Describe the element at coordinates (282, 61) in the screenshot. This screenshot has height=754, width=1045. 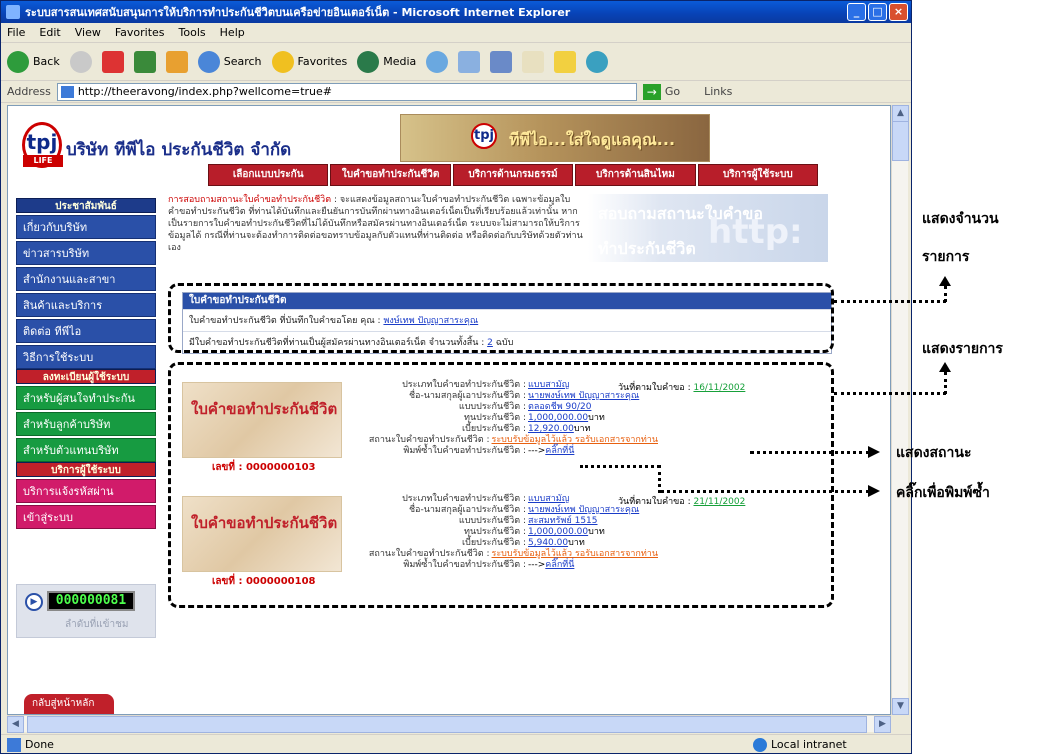
I see `star-icon` at that location.